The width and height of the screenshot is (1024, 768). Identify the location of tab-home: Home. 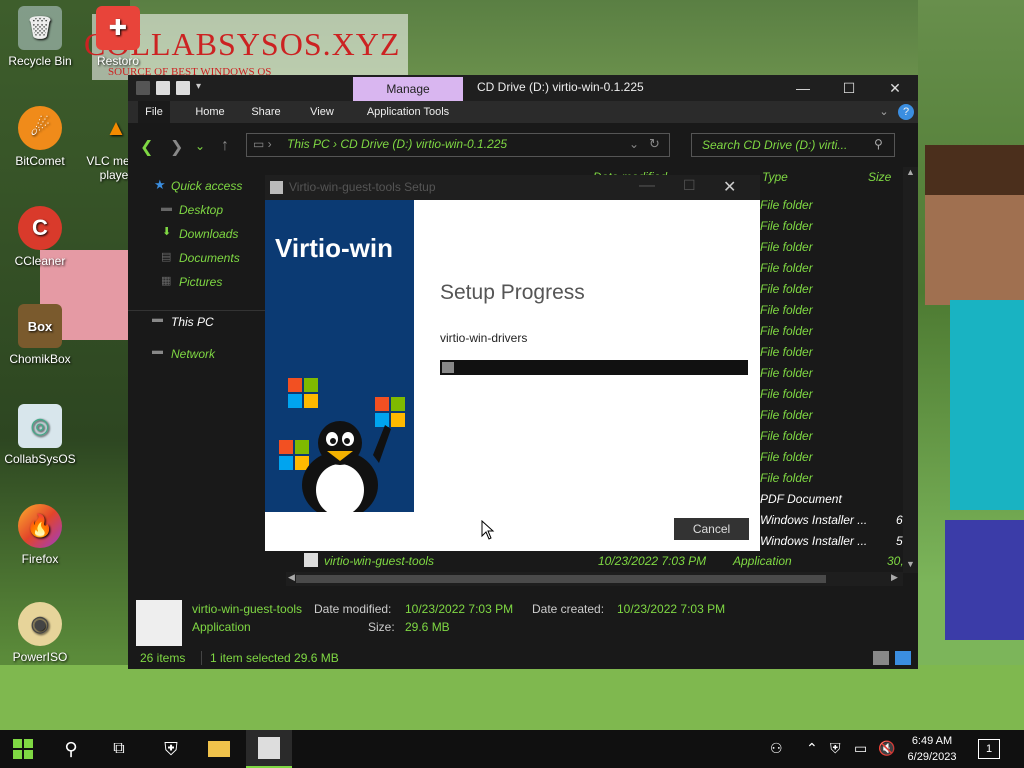
(210, 112).